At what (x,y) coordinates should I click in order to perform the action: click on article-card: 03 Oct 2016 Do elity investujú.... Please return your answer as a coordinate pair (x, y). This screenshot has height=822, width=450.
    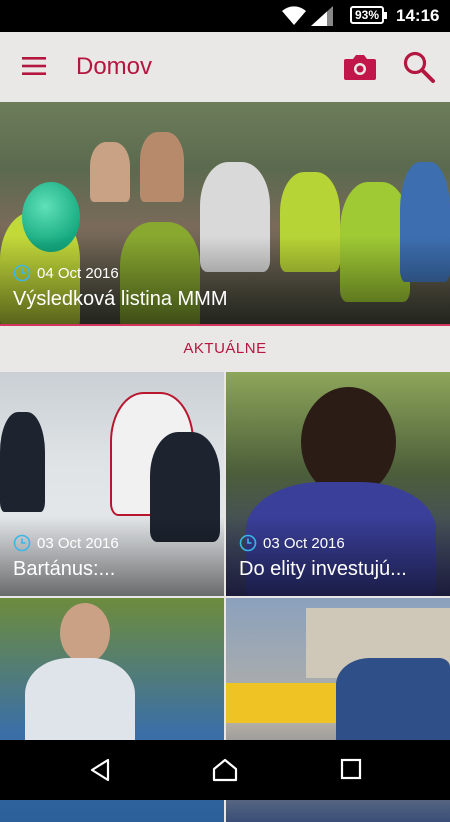
    Looking at the image, I should click on (338, 484).